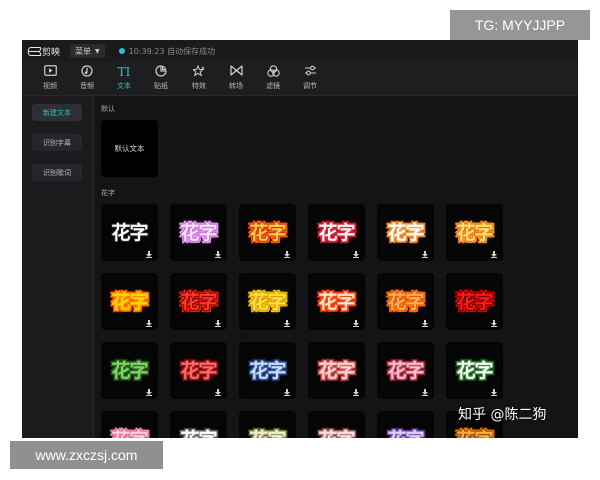 The width and height of the screenshot is (600, 480). I want to click on menu-button: 菜单 ▼, so click(87, 51).